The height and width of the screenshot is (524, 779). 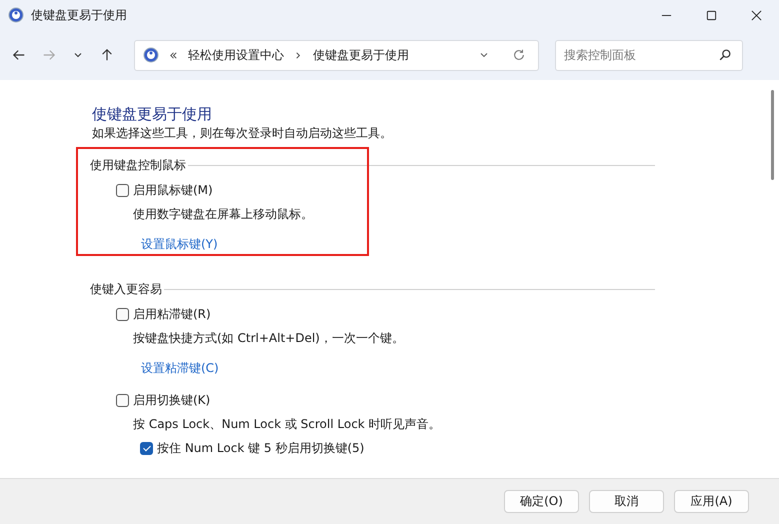 I want to click on checkbox-label: 按住 Num Lock 键 5 秒启用切换键(5), so click(x=260, y=448).